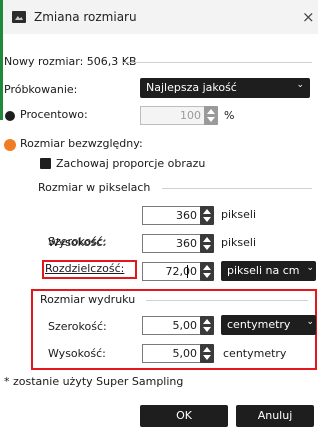  What do you see at coordinates (184, 416) in the screenshot?
I see `ok-button: OK` at bounding box center [184, 416].